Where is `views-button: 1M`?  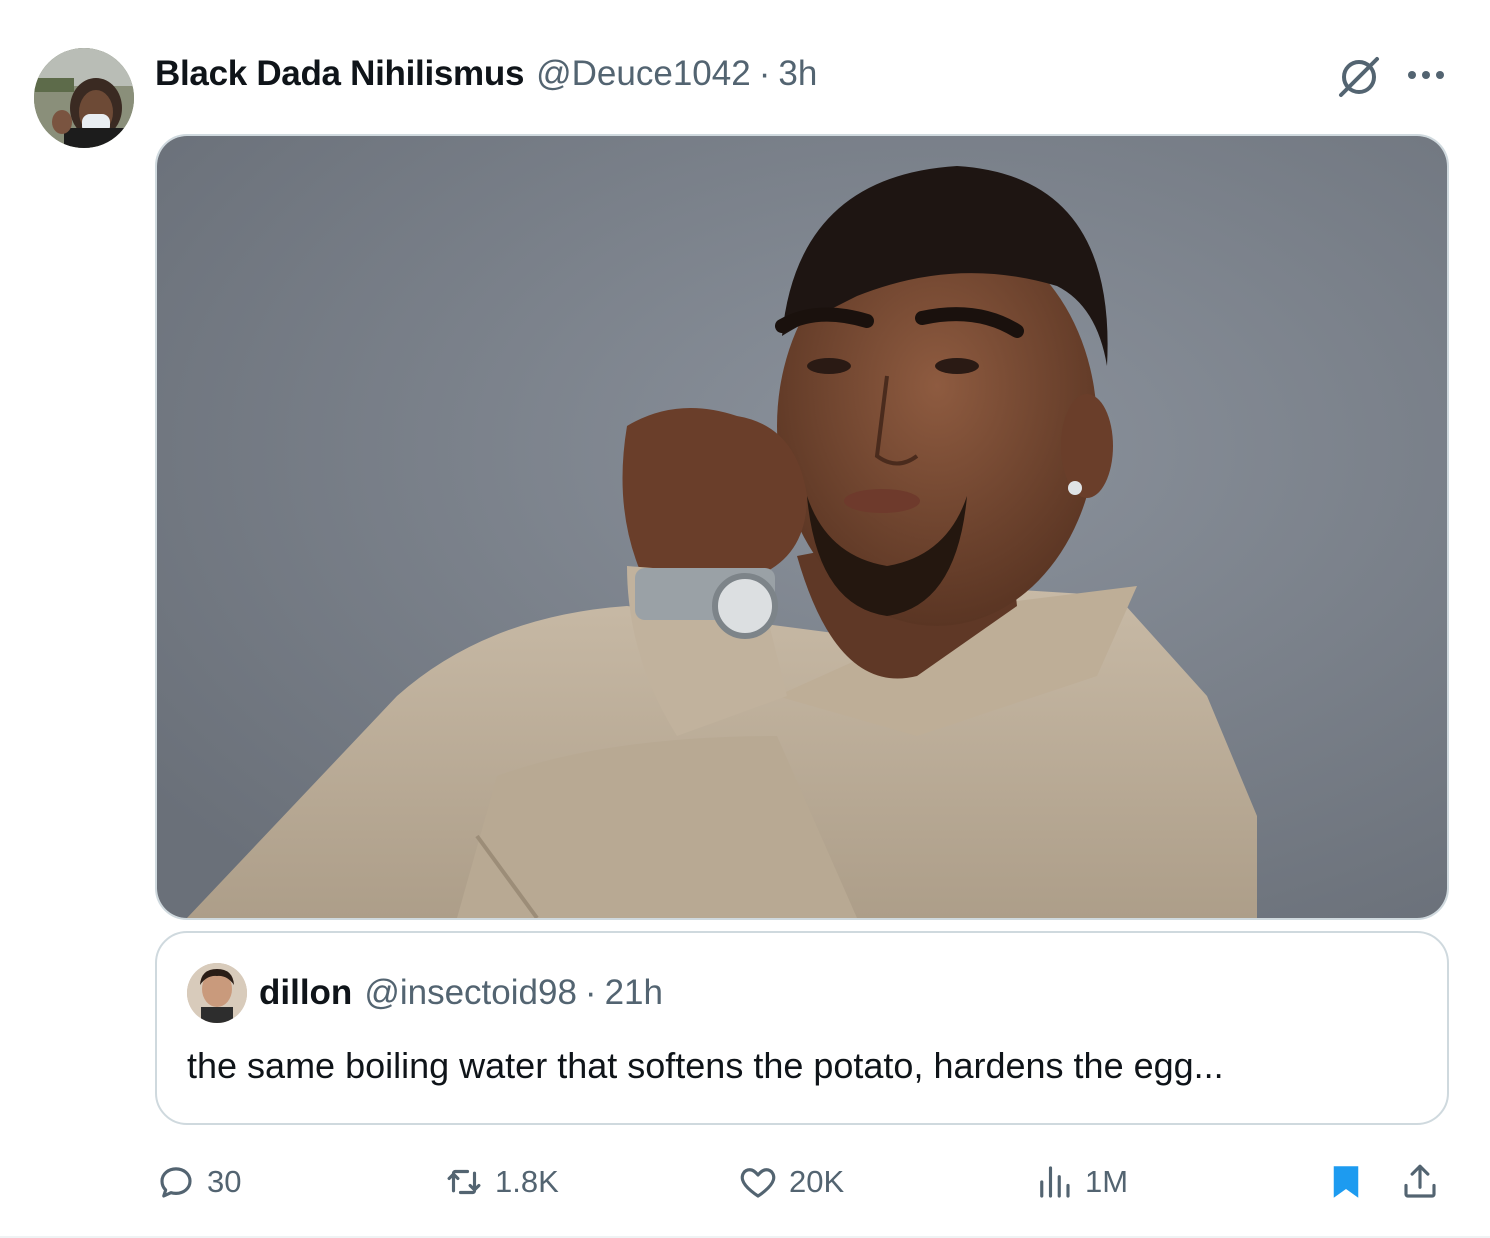 views-button: 1M is located at coordinates (1080, 1182).